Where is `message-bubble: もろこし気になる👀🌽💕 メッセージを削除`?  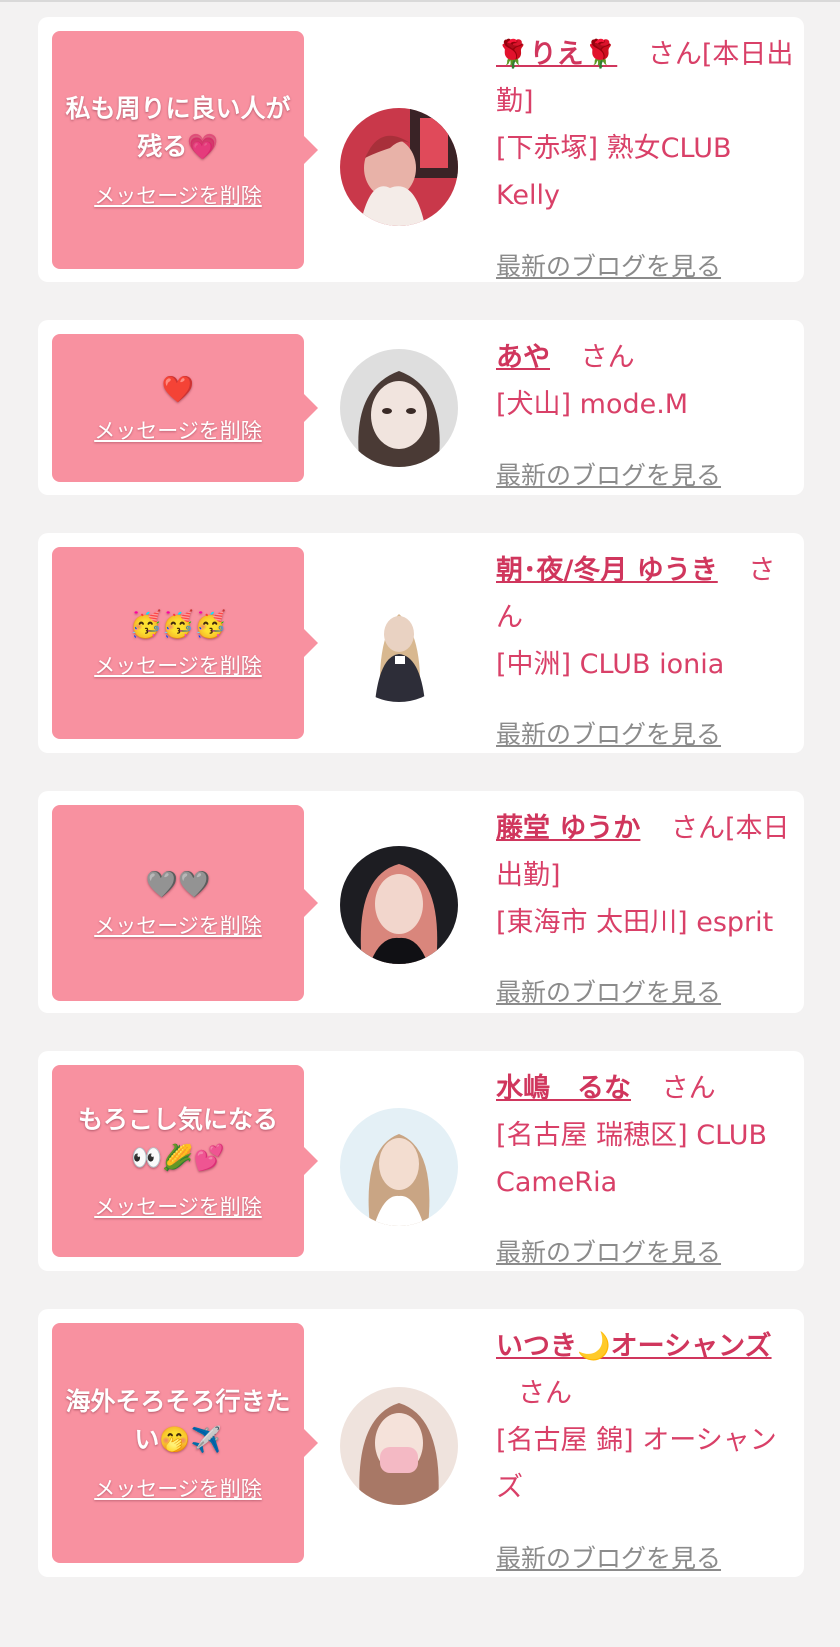
message-bubble: もろこし気になる👀🌽💕 メッセージを削除 is located at coordinates (185, 1161).